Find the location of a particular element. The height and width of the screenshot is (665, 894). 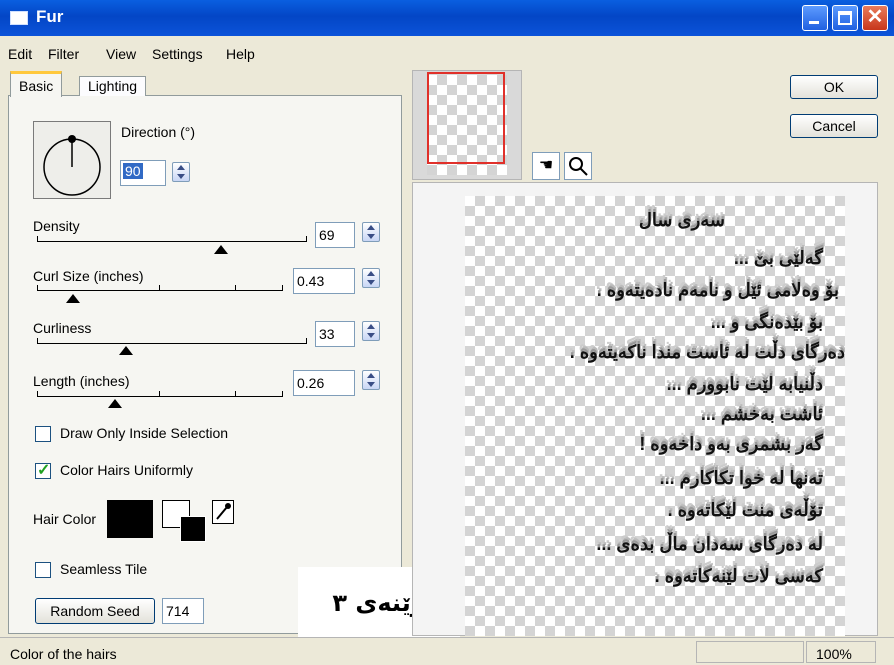

checkmark-icon: ✓ is located at coordinates (44, 470).